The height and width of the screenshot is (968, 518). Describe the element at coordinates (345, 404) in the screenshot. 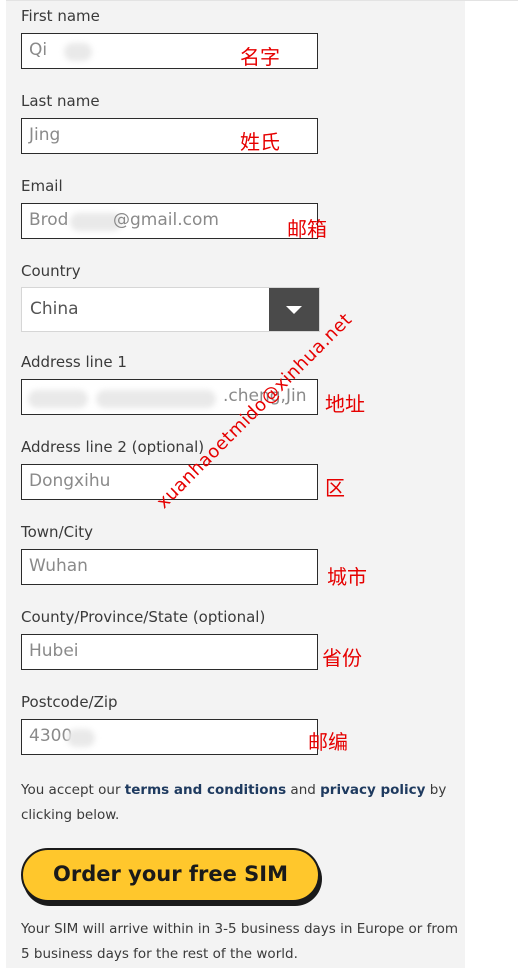

I see `address1-annotation: 地址` at that location.